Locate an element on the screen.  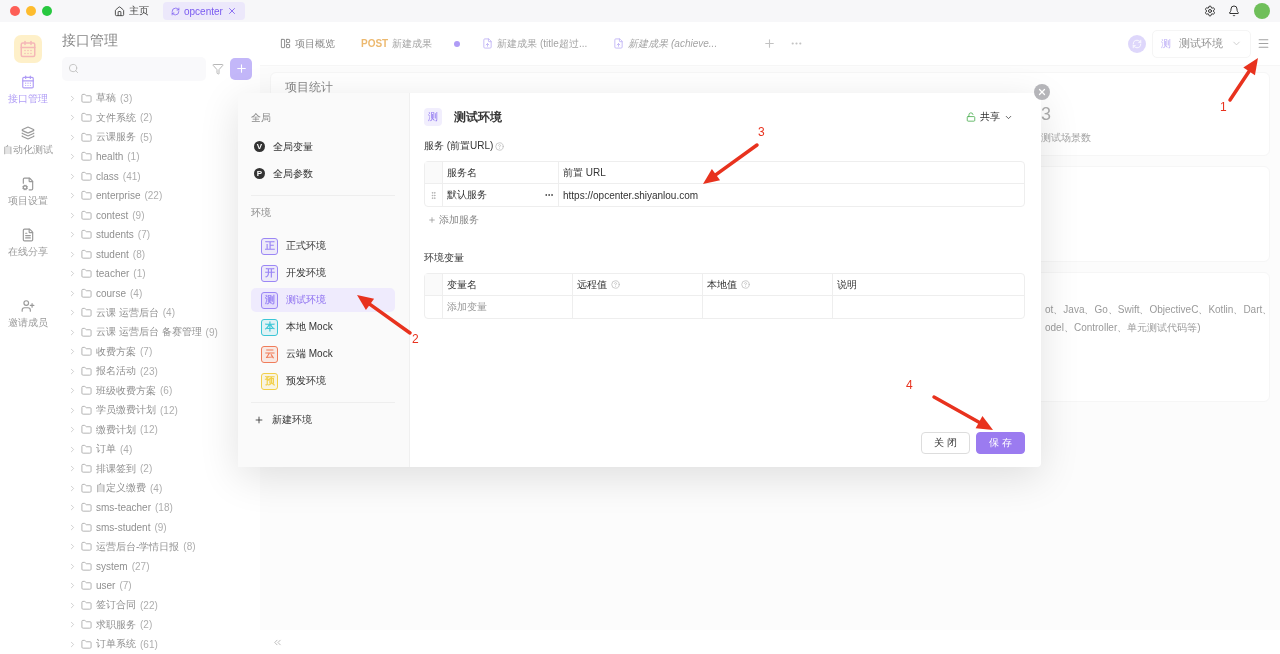
folder-row: course (4) is located at coordinates (157, 293).